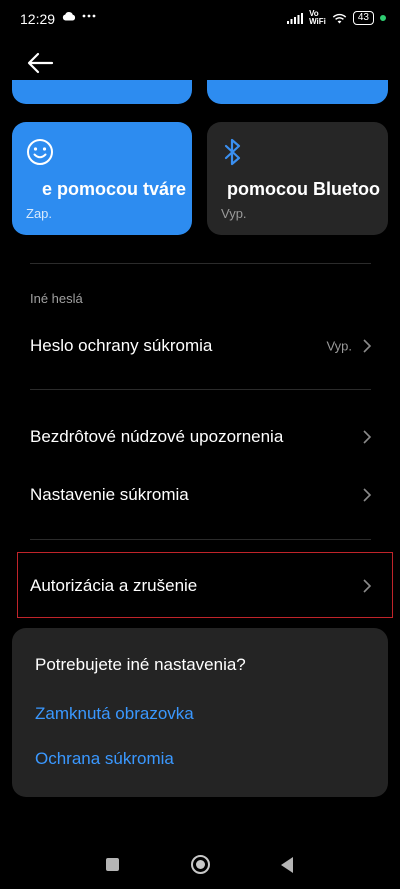 This screenshot has height=889, width=400. Describe the element at coordinates (56, 298) in the screenshot. I see `section-label-other-passwords: Iné heslá` at that location.